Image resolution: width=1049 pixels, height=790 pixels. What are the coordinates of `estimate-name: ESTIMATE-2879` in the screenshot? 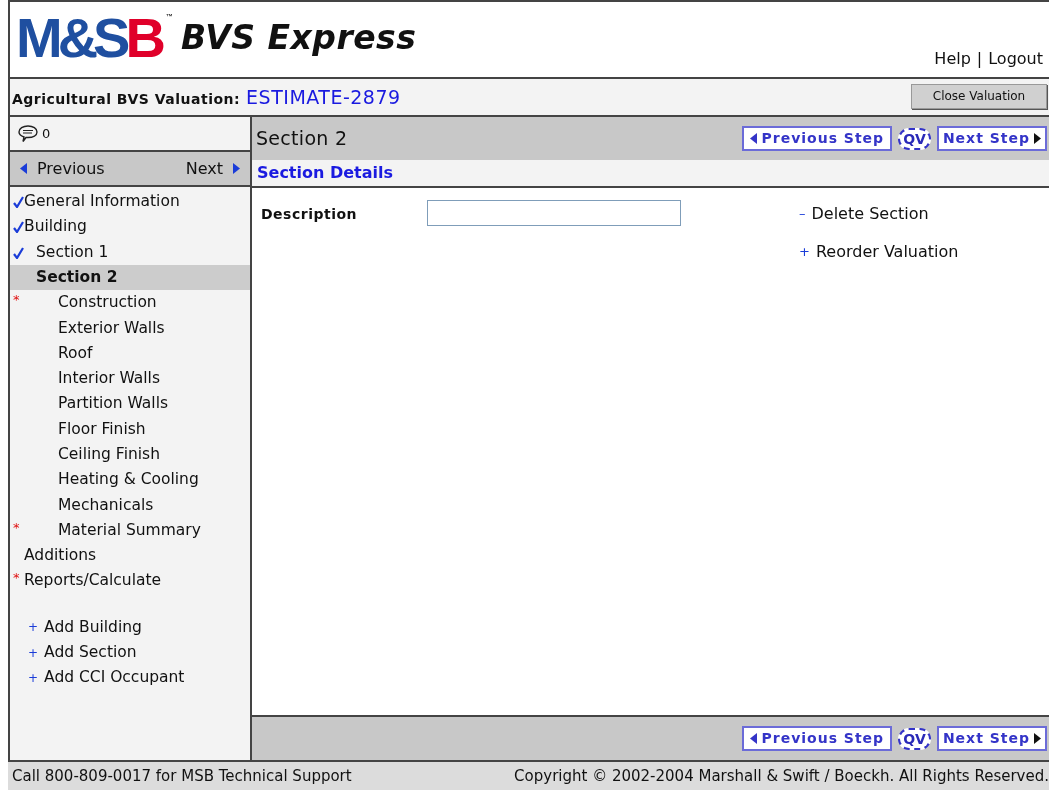 It's located at (323, 97).